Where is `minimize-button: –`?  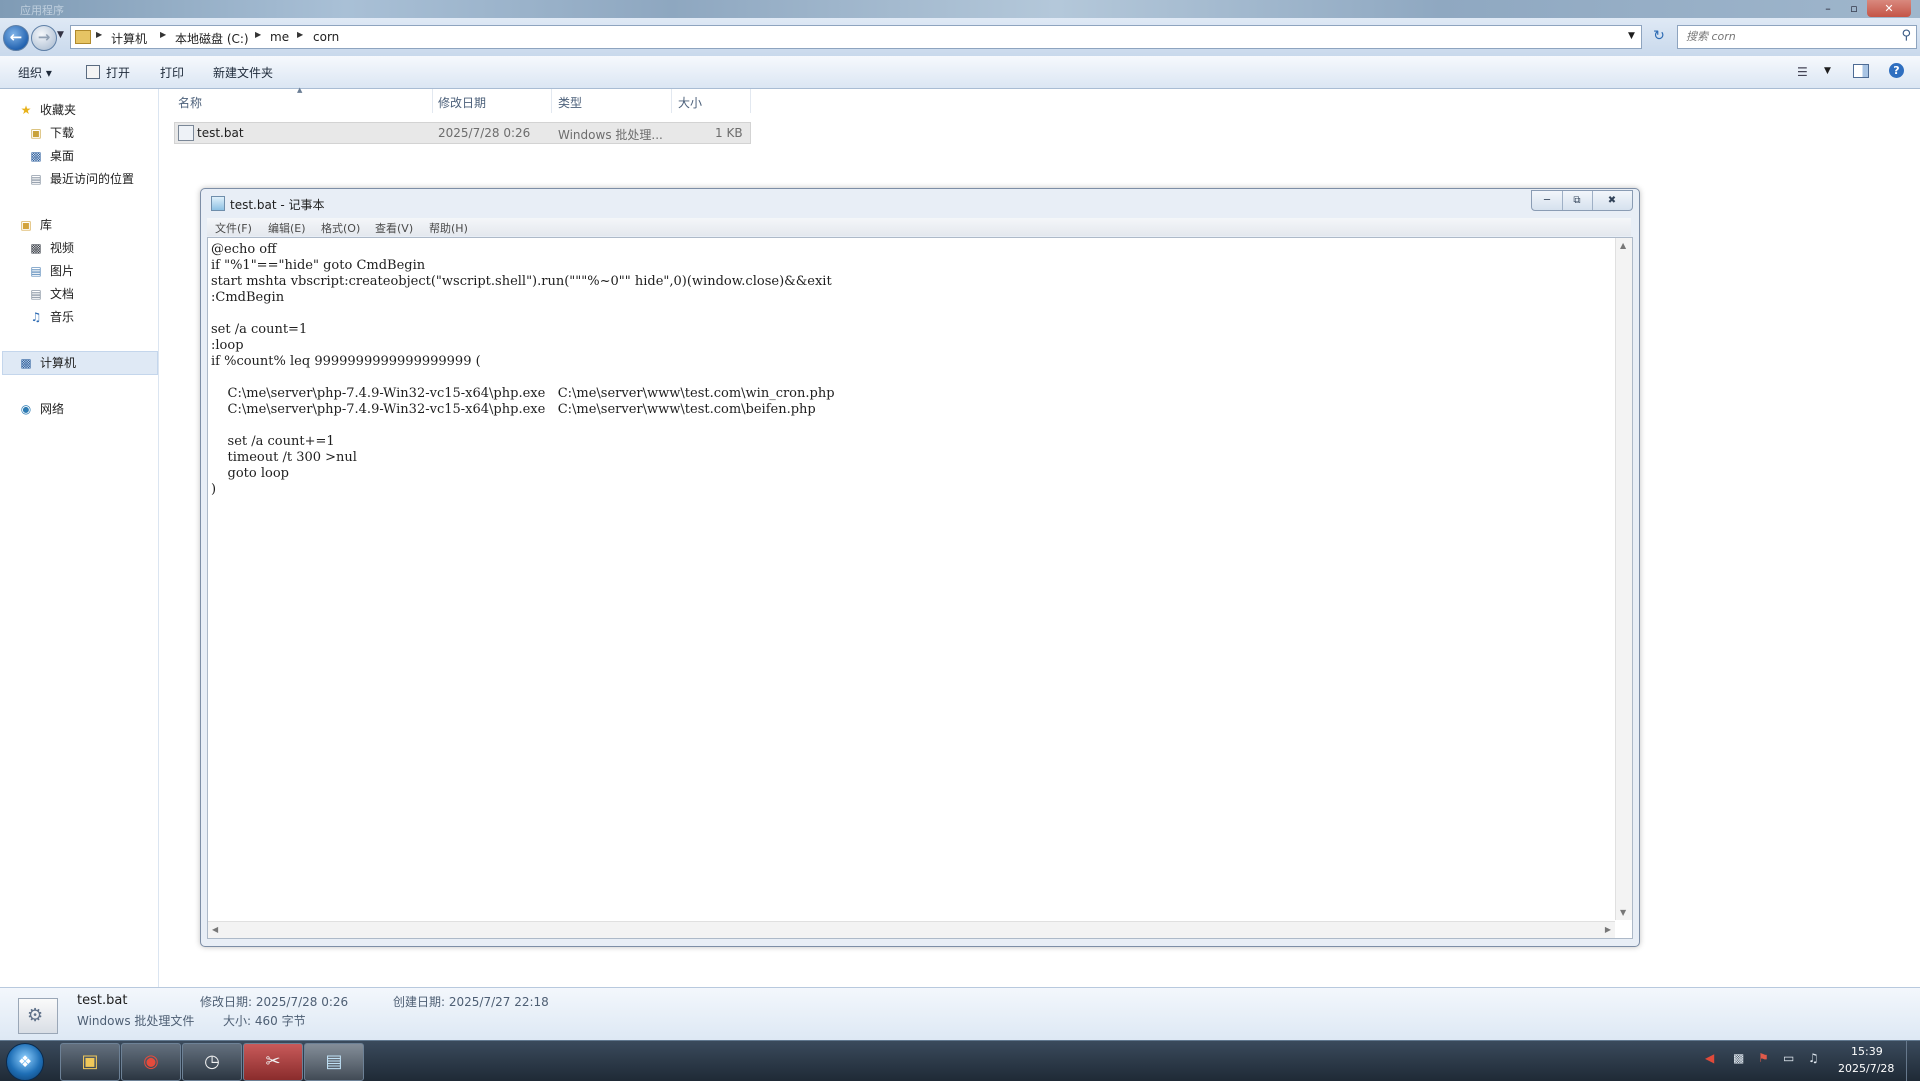
minimize-button: – is located at coordinates (1828, 8).